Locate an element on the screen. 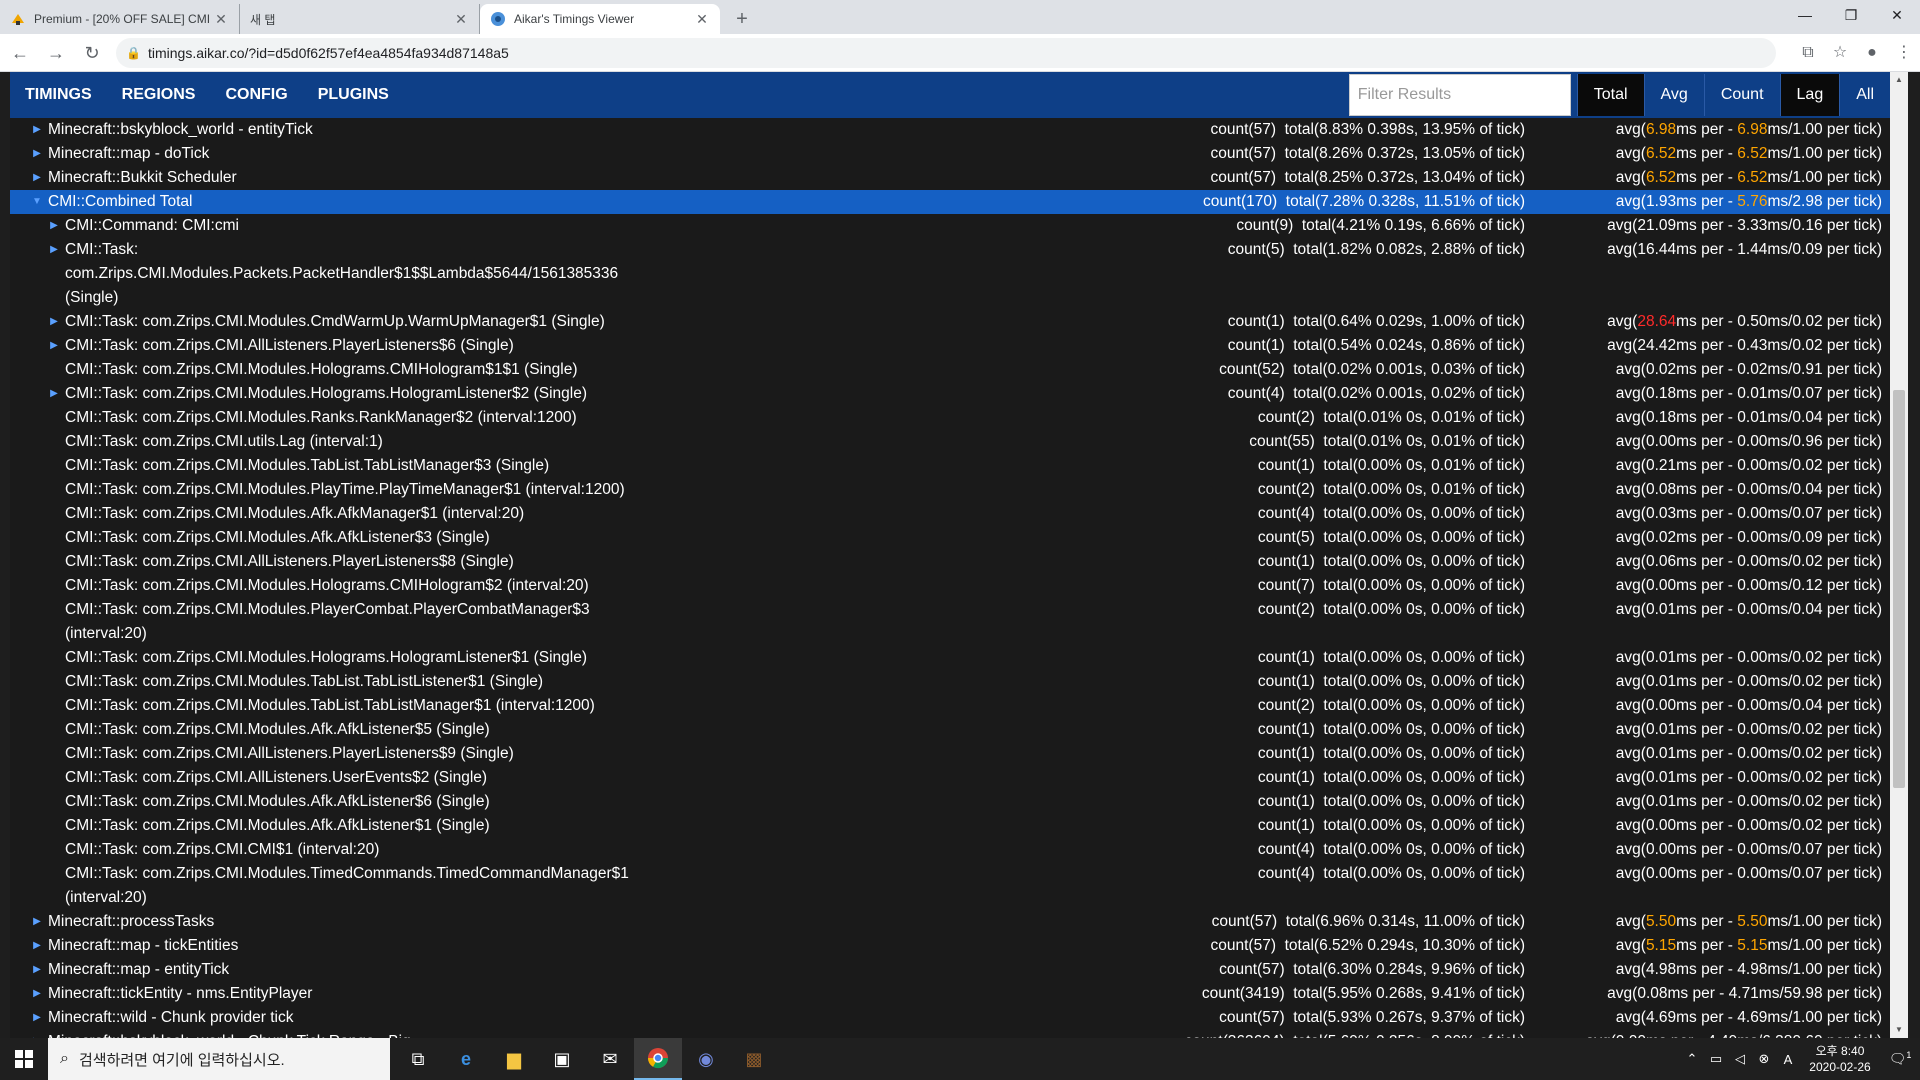  minecraft-icon: ▩ is located at coordinates (754, 1059).